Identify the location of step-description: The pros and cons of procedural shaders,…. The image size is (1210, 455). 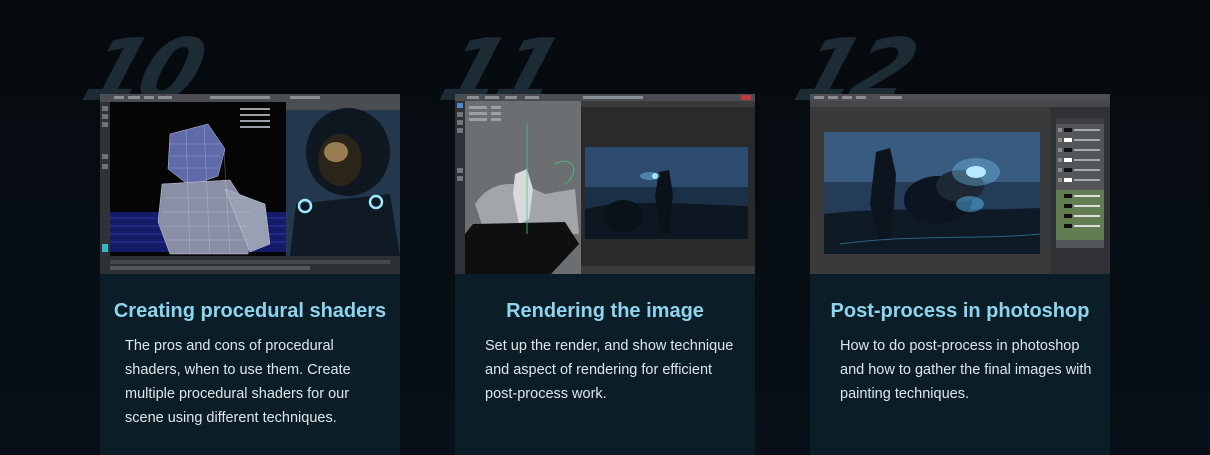
(238, 382).